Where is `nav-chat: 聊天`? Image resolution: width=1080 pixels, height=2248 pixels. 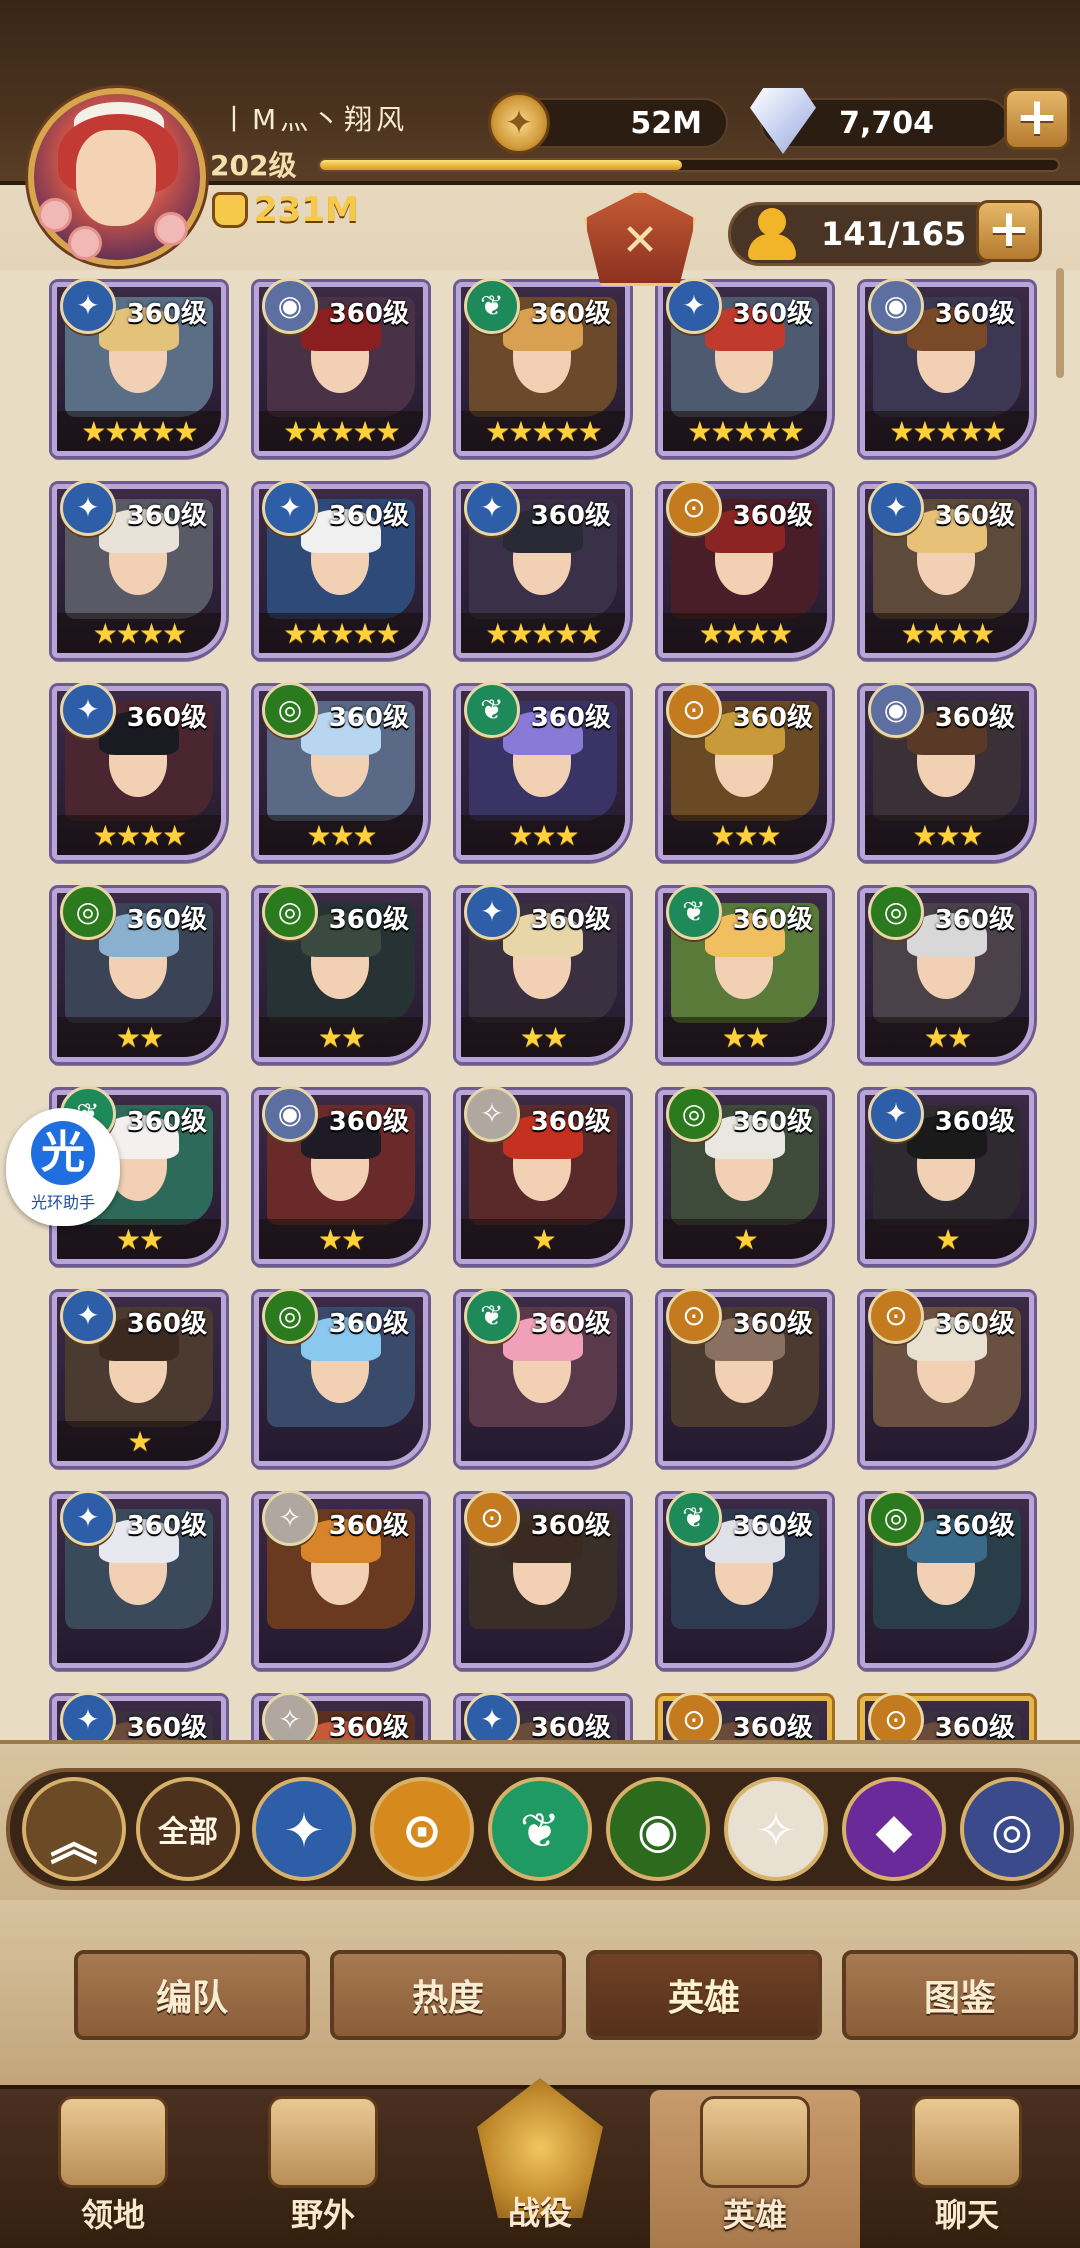
nav-chat: 聊天 is located at coordinates (967, 2169).